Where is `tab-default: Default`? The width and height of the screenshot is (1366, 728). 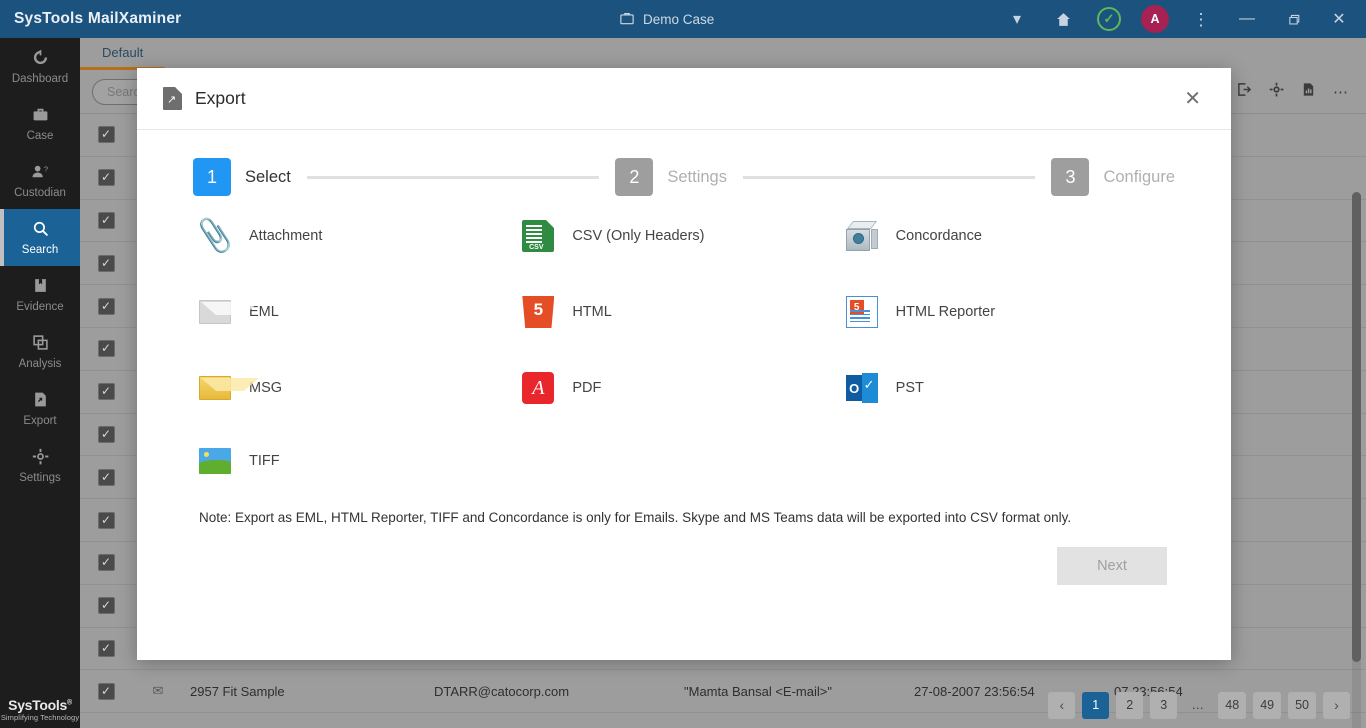 tab-default: Default is located at coordinates (123, 55).